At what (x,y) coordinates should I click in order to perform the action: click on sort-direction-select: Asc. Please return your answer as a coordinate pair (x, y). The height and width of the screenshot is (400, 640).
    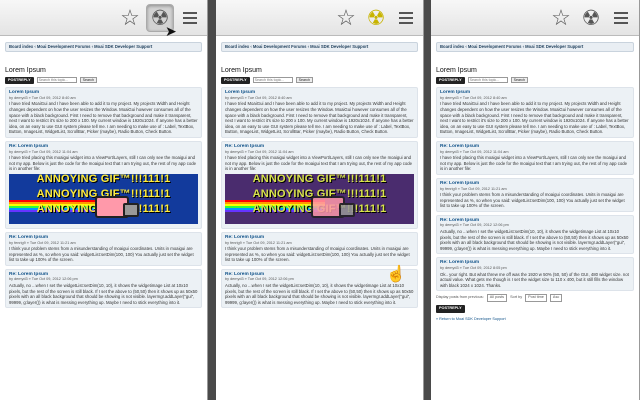
    Looking at the image, I should click on (556, 298).